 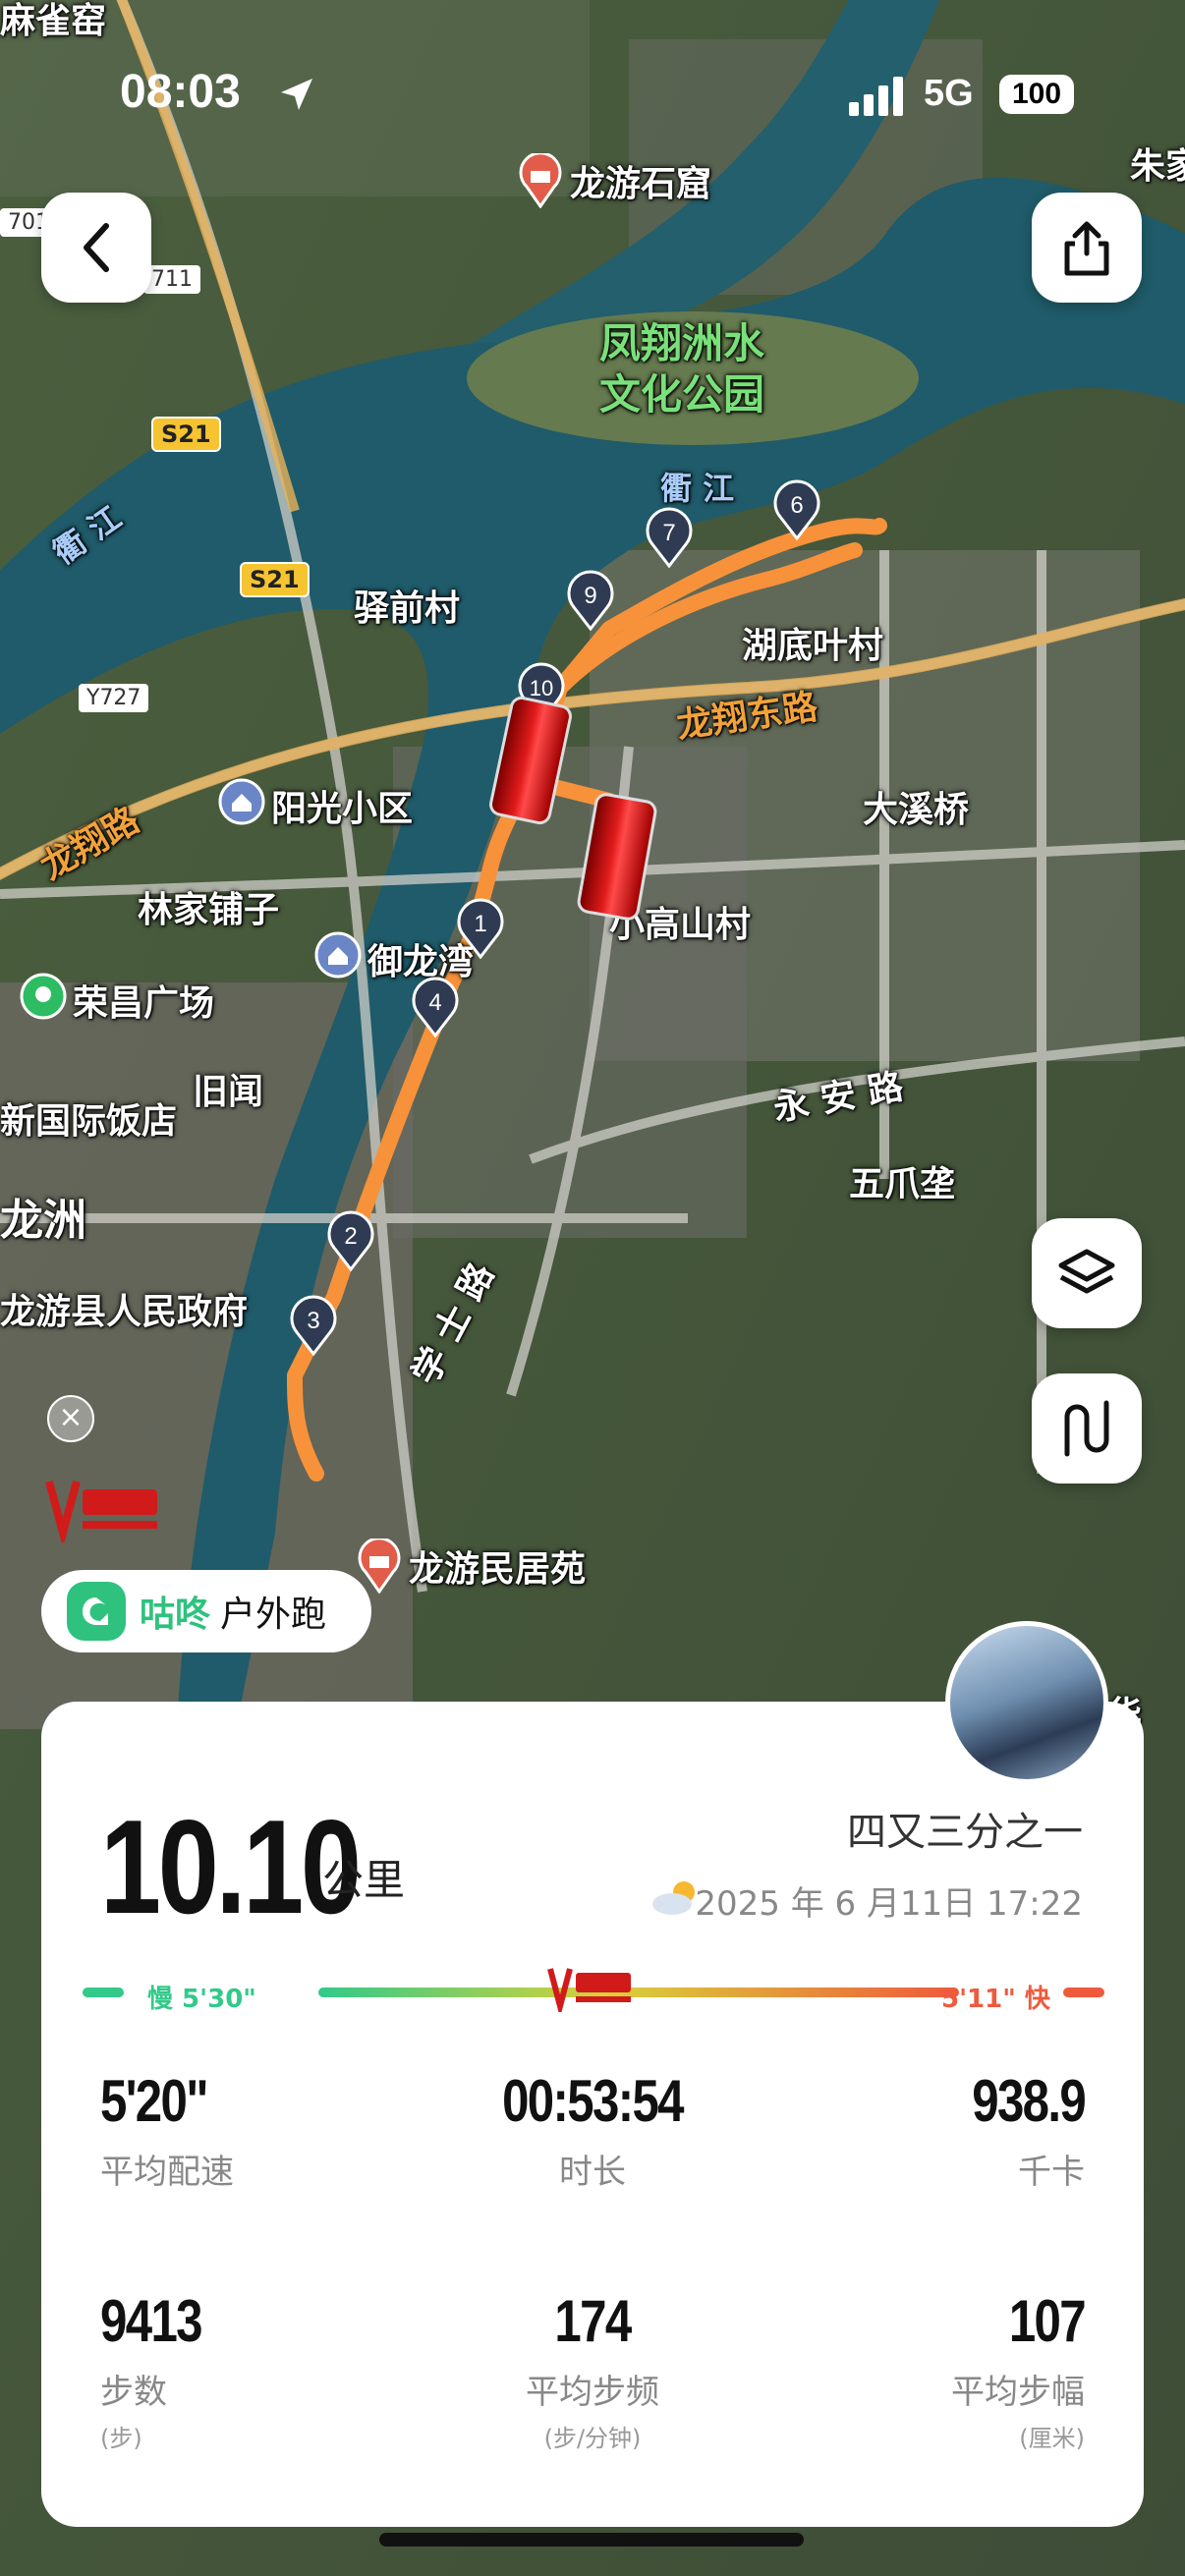 I want to click on share-button, so click(x=1087, y=248).